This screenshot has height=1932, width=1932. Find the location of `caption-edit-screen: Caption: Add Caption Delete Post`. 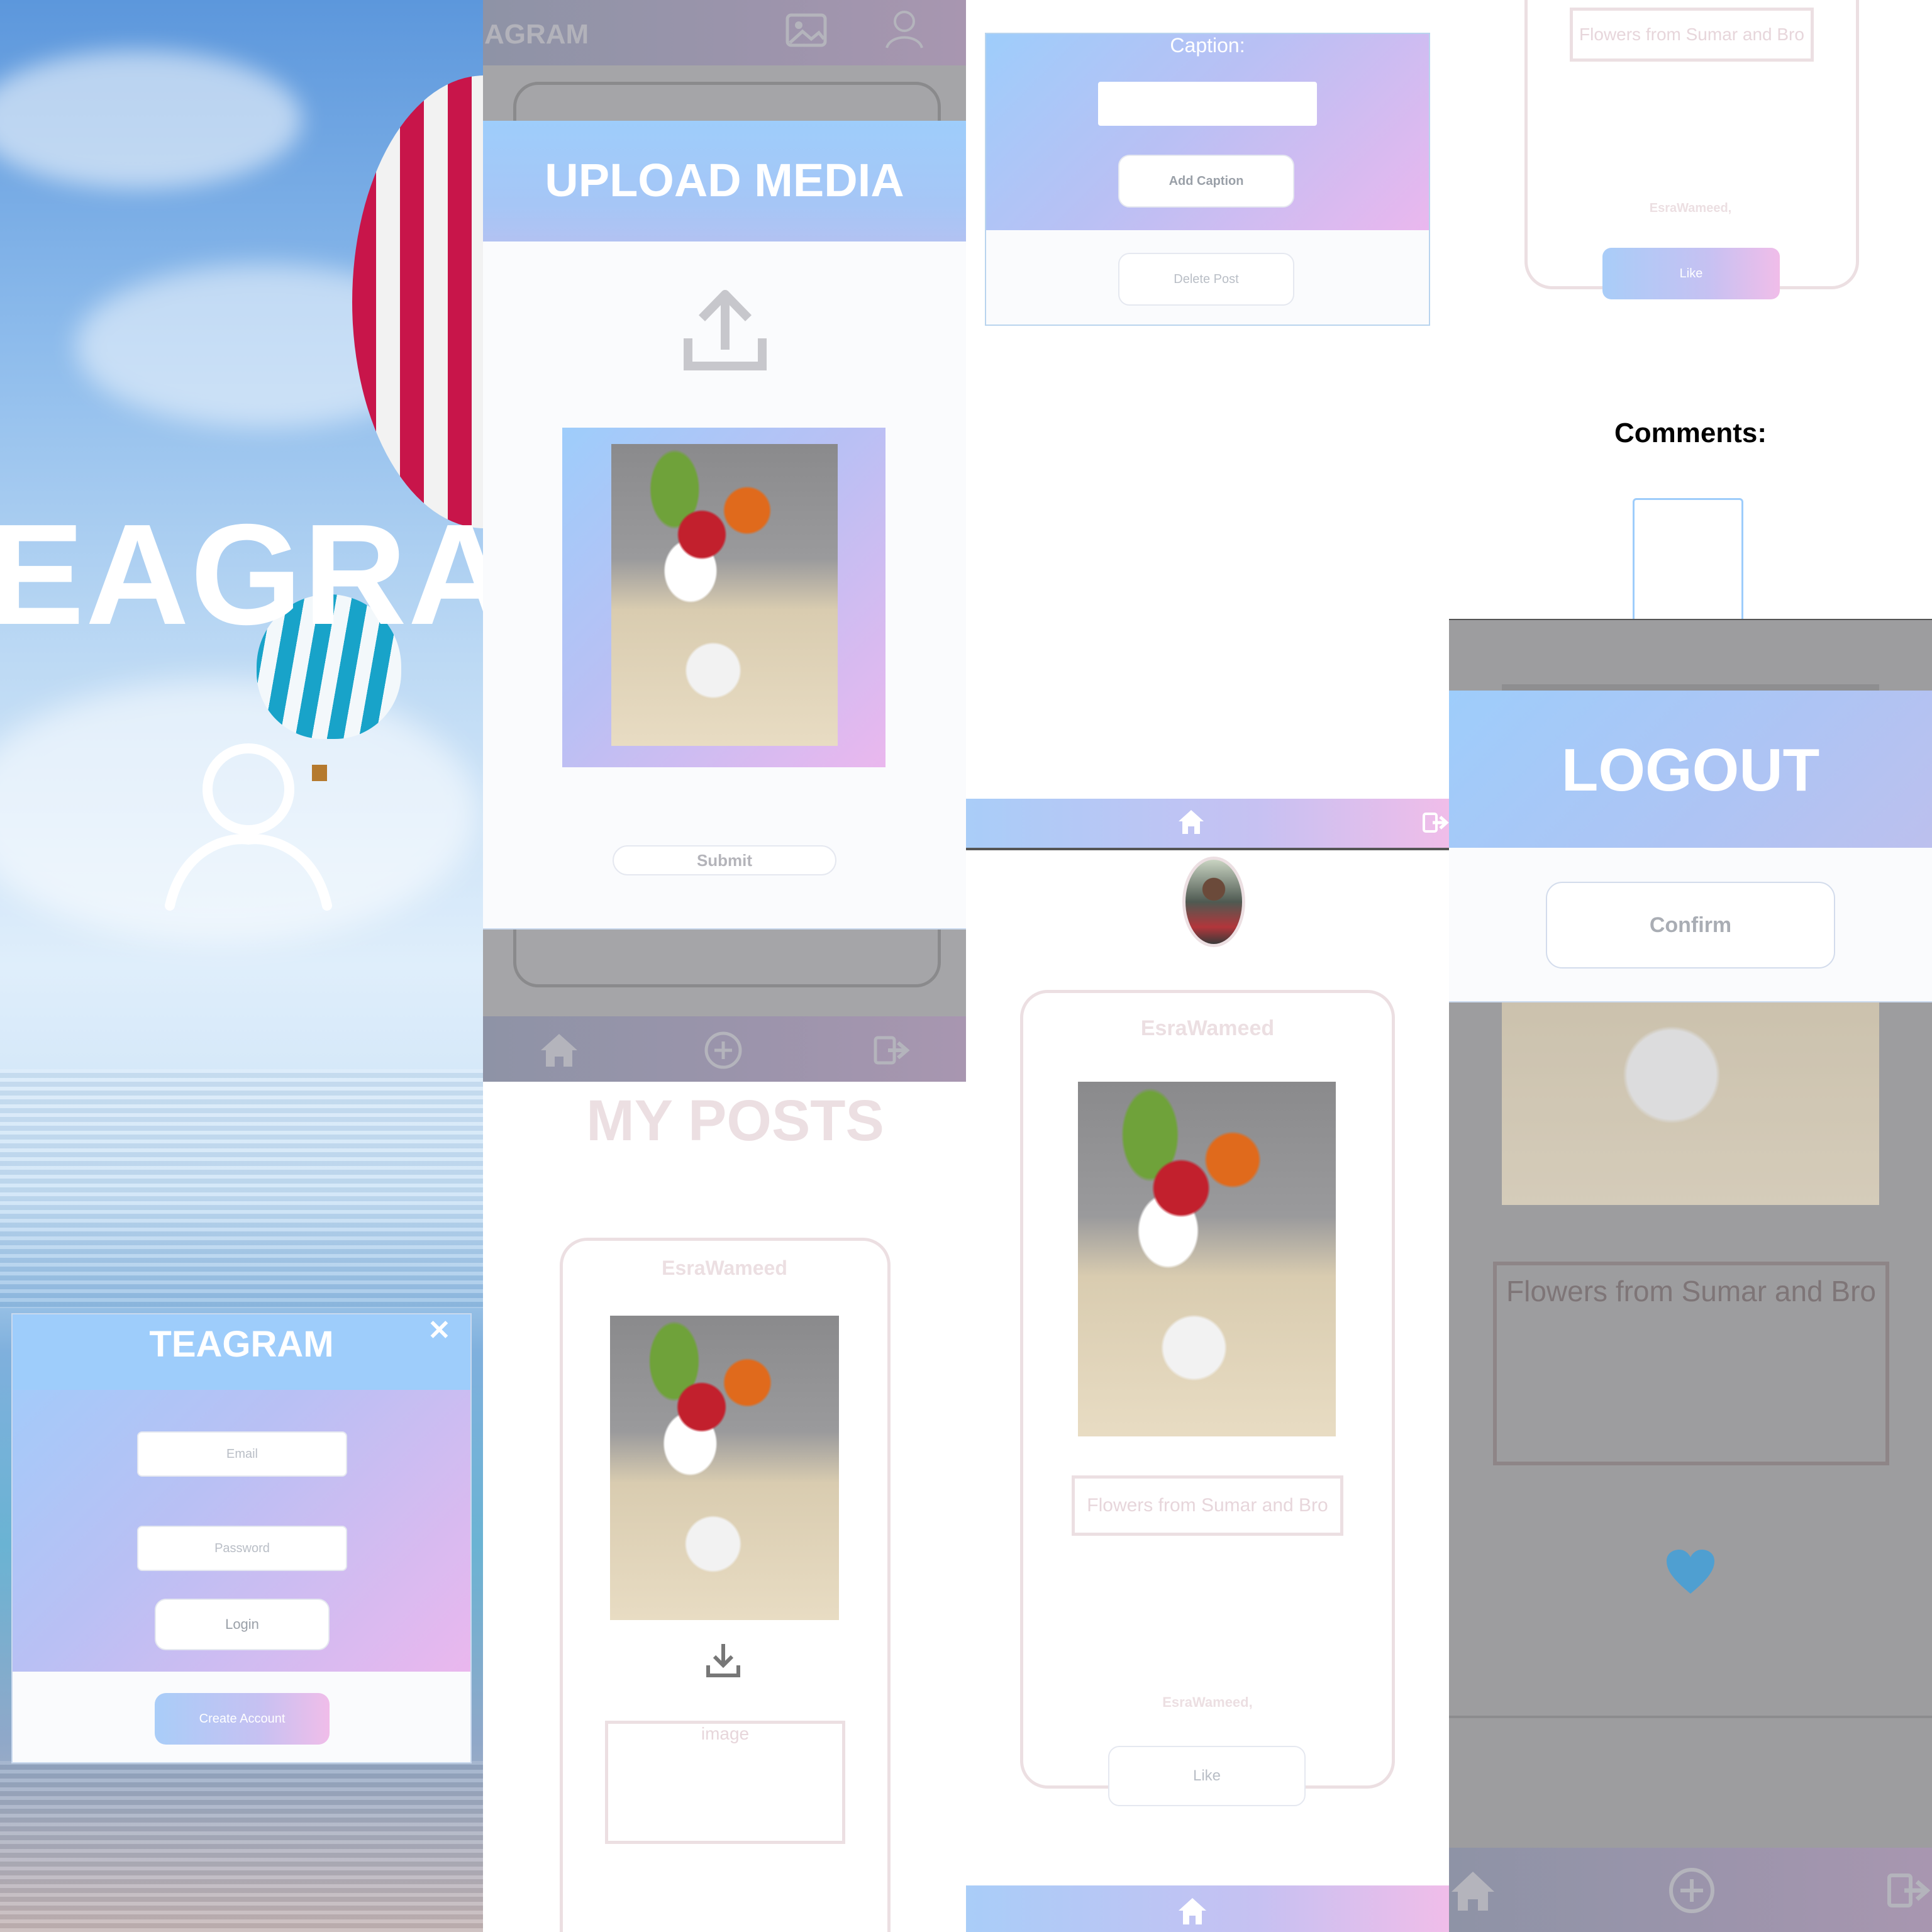

caption-edit-screen: Caption: Add Caption Delete Post is located at coordinates (1207, 426).